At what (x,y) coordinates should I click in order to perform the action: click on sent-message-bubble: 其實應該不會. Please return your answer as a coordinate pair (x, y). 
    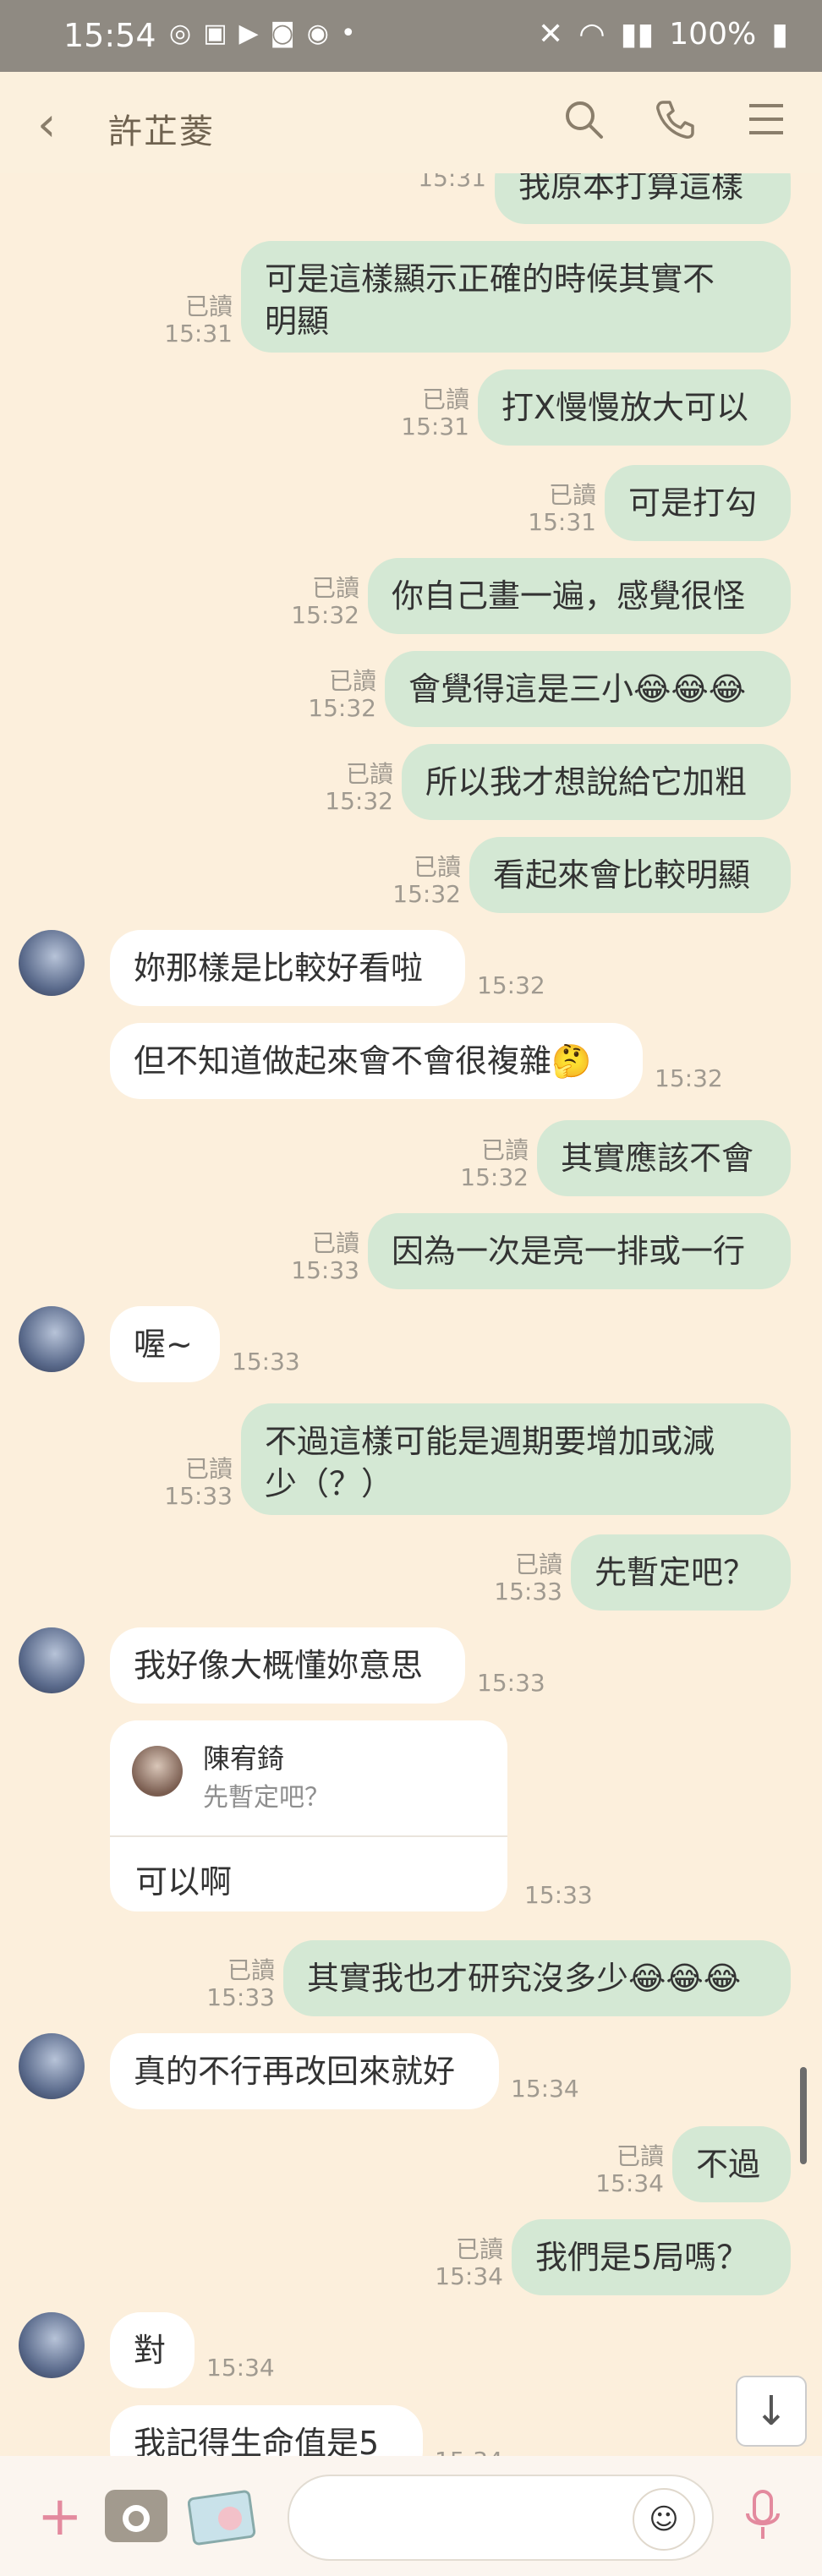
    Looking at the image, I should click on (664, 1158).